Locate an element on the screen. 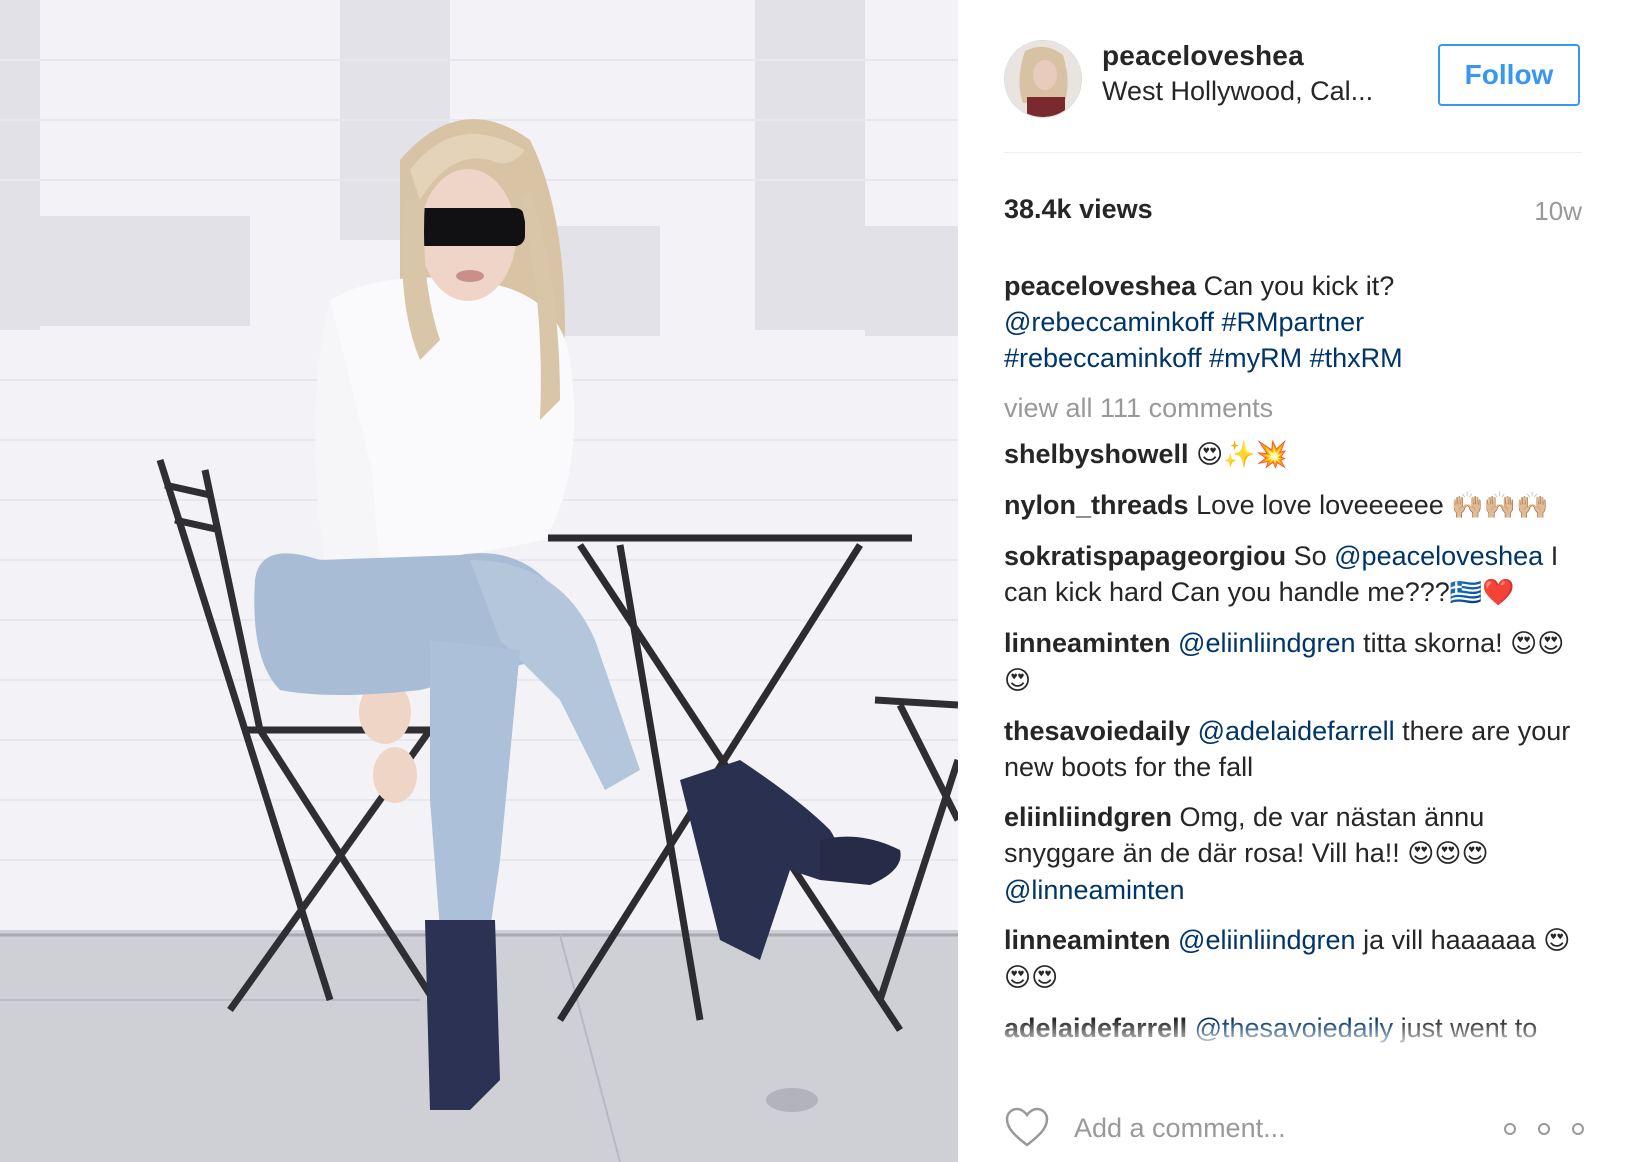 The height and width of the screenshot is (1162, 1626). hashtag-link: #thxRM is located at coordinates (1356, 358).